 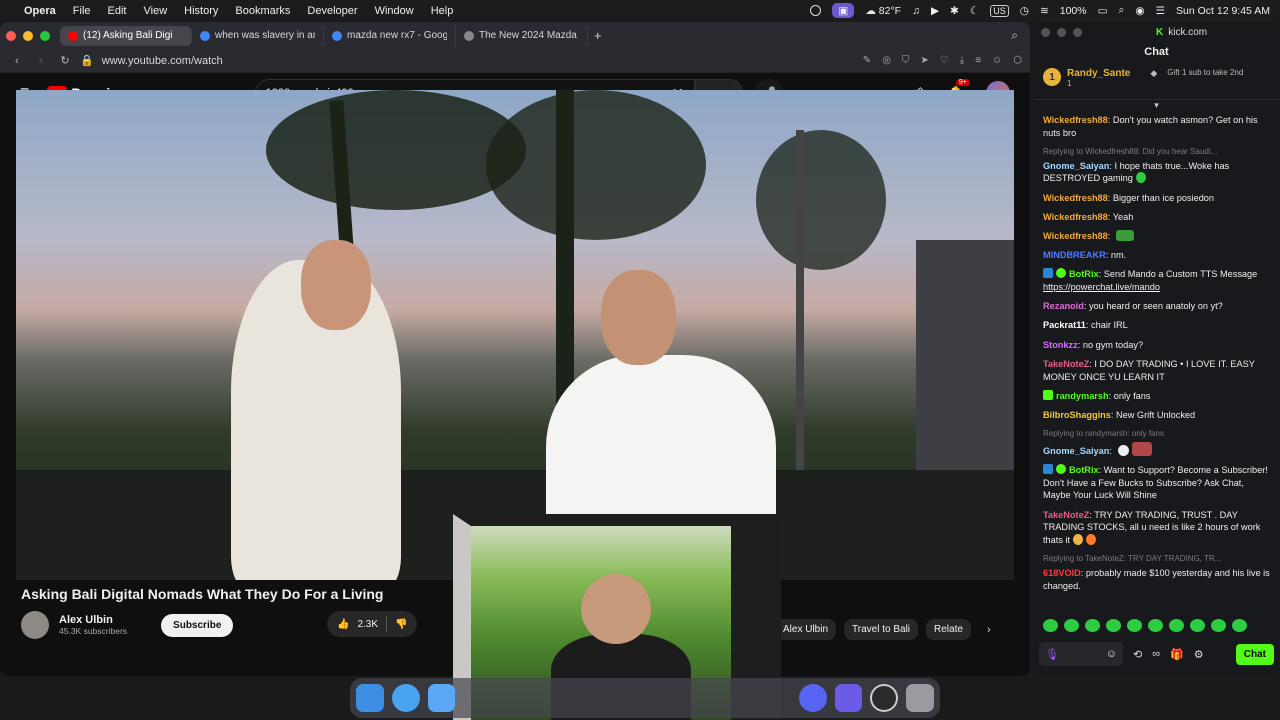 I want to click on datetime: Sun Oct 12 9:45 AM, so click(x=1223, y=11).